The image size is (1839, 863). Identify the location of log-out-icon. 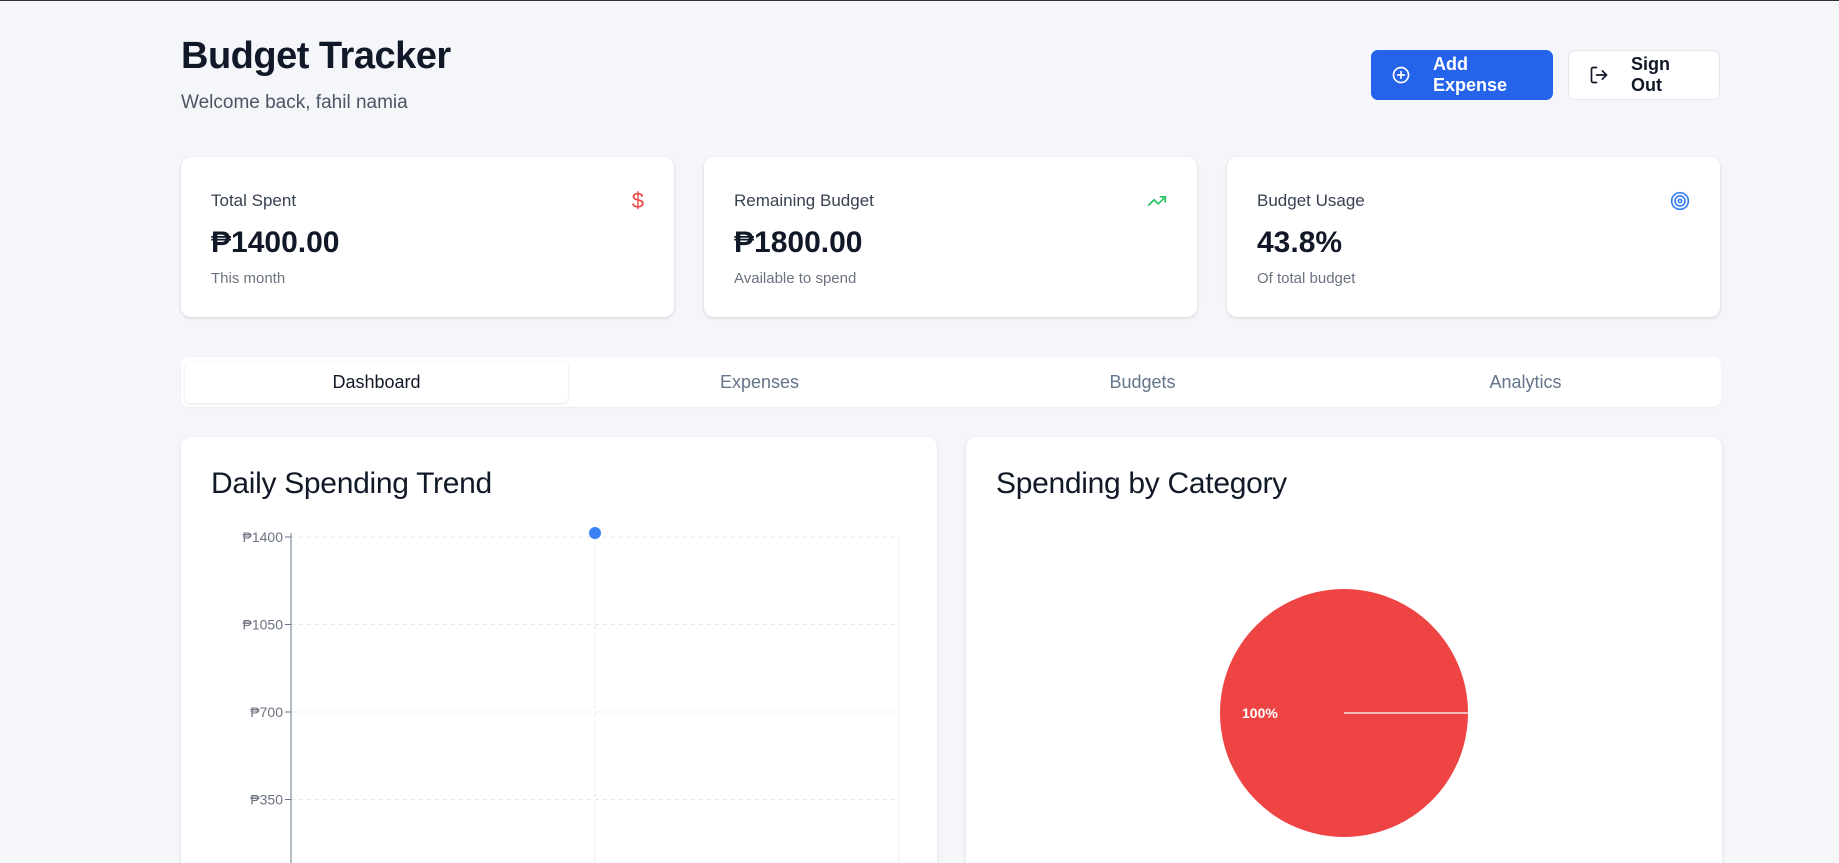
(1599, 75).